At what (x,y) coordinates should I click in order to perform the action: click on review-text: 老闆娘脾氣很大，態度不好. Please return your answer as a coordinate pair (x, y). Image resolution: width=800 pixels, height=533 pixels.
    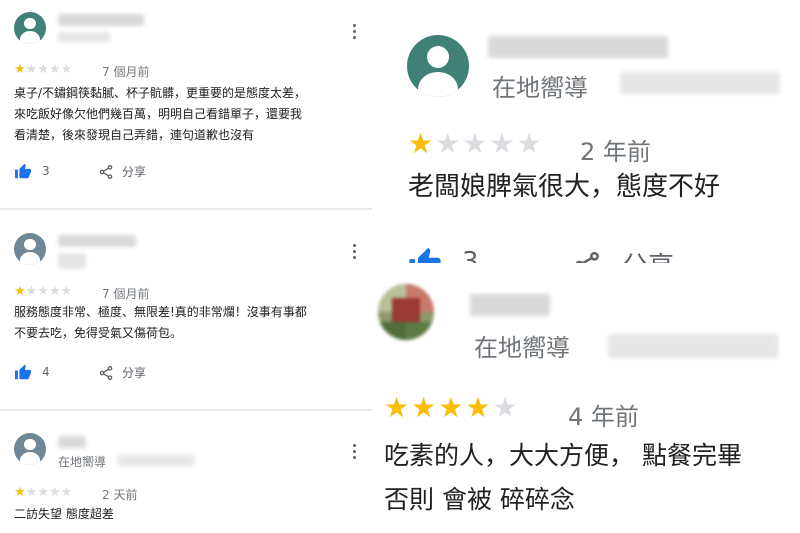
    Looking at the image, I should click on (564, 187).